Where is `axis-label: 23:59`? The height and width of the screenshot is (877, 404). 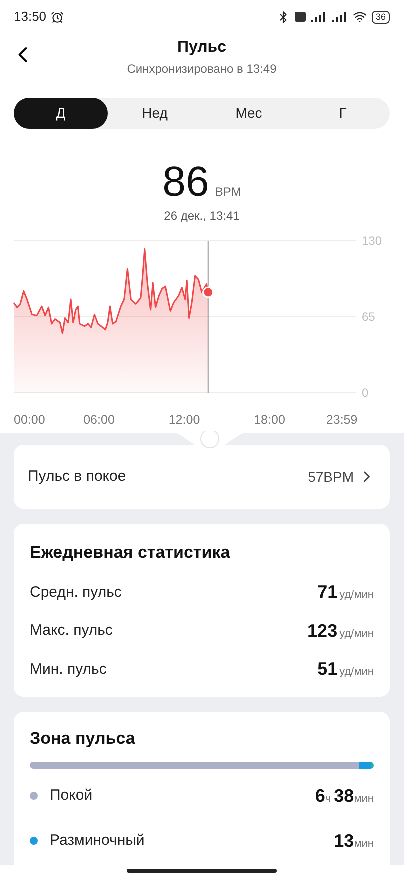
axis-label: 23:59 is located at coordinates (342, 420).